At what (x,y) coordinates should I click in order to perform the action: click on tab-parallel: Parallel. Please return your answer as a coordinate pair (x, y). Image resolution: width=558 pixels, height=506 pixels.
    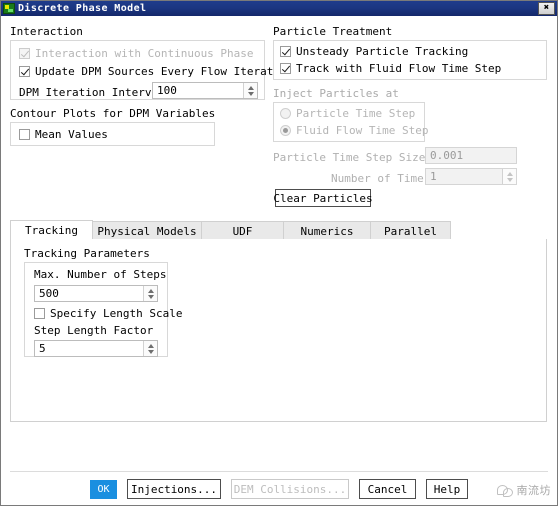
    Looking at the image, I should click on (410, 230).